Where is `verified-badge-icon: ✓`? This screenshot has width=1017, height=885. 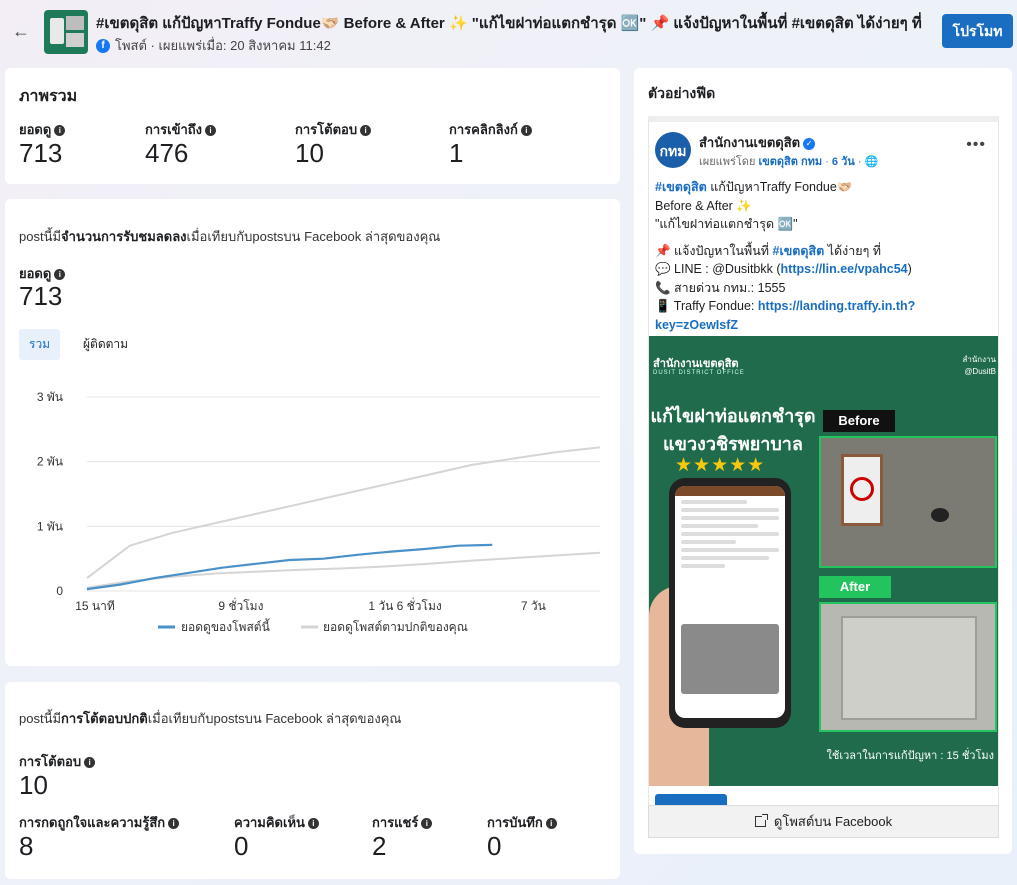
verified-badge-icon: ✓ is located at coordinates (809, 144).